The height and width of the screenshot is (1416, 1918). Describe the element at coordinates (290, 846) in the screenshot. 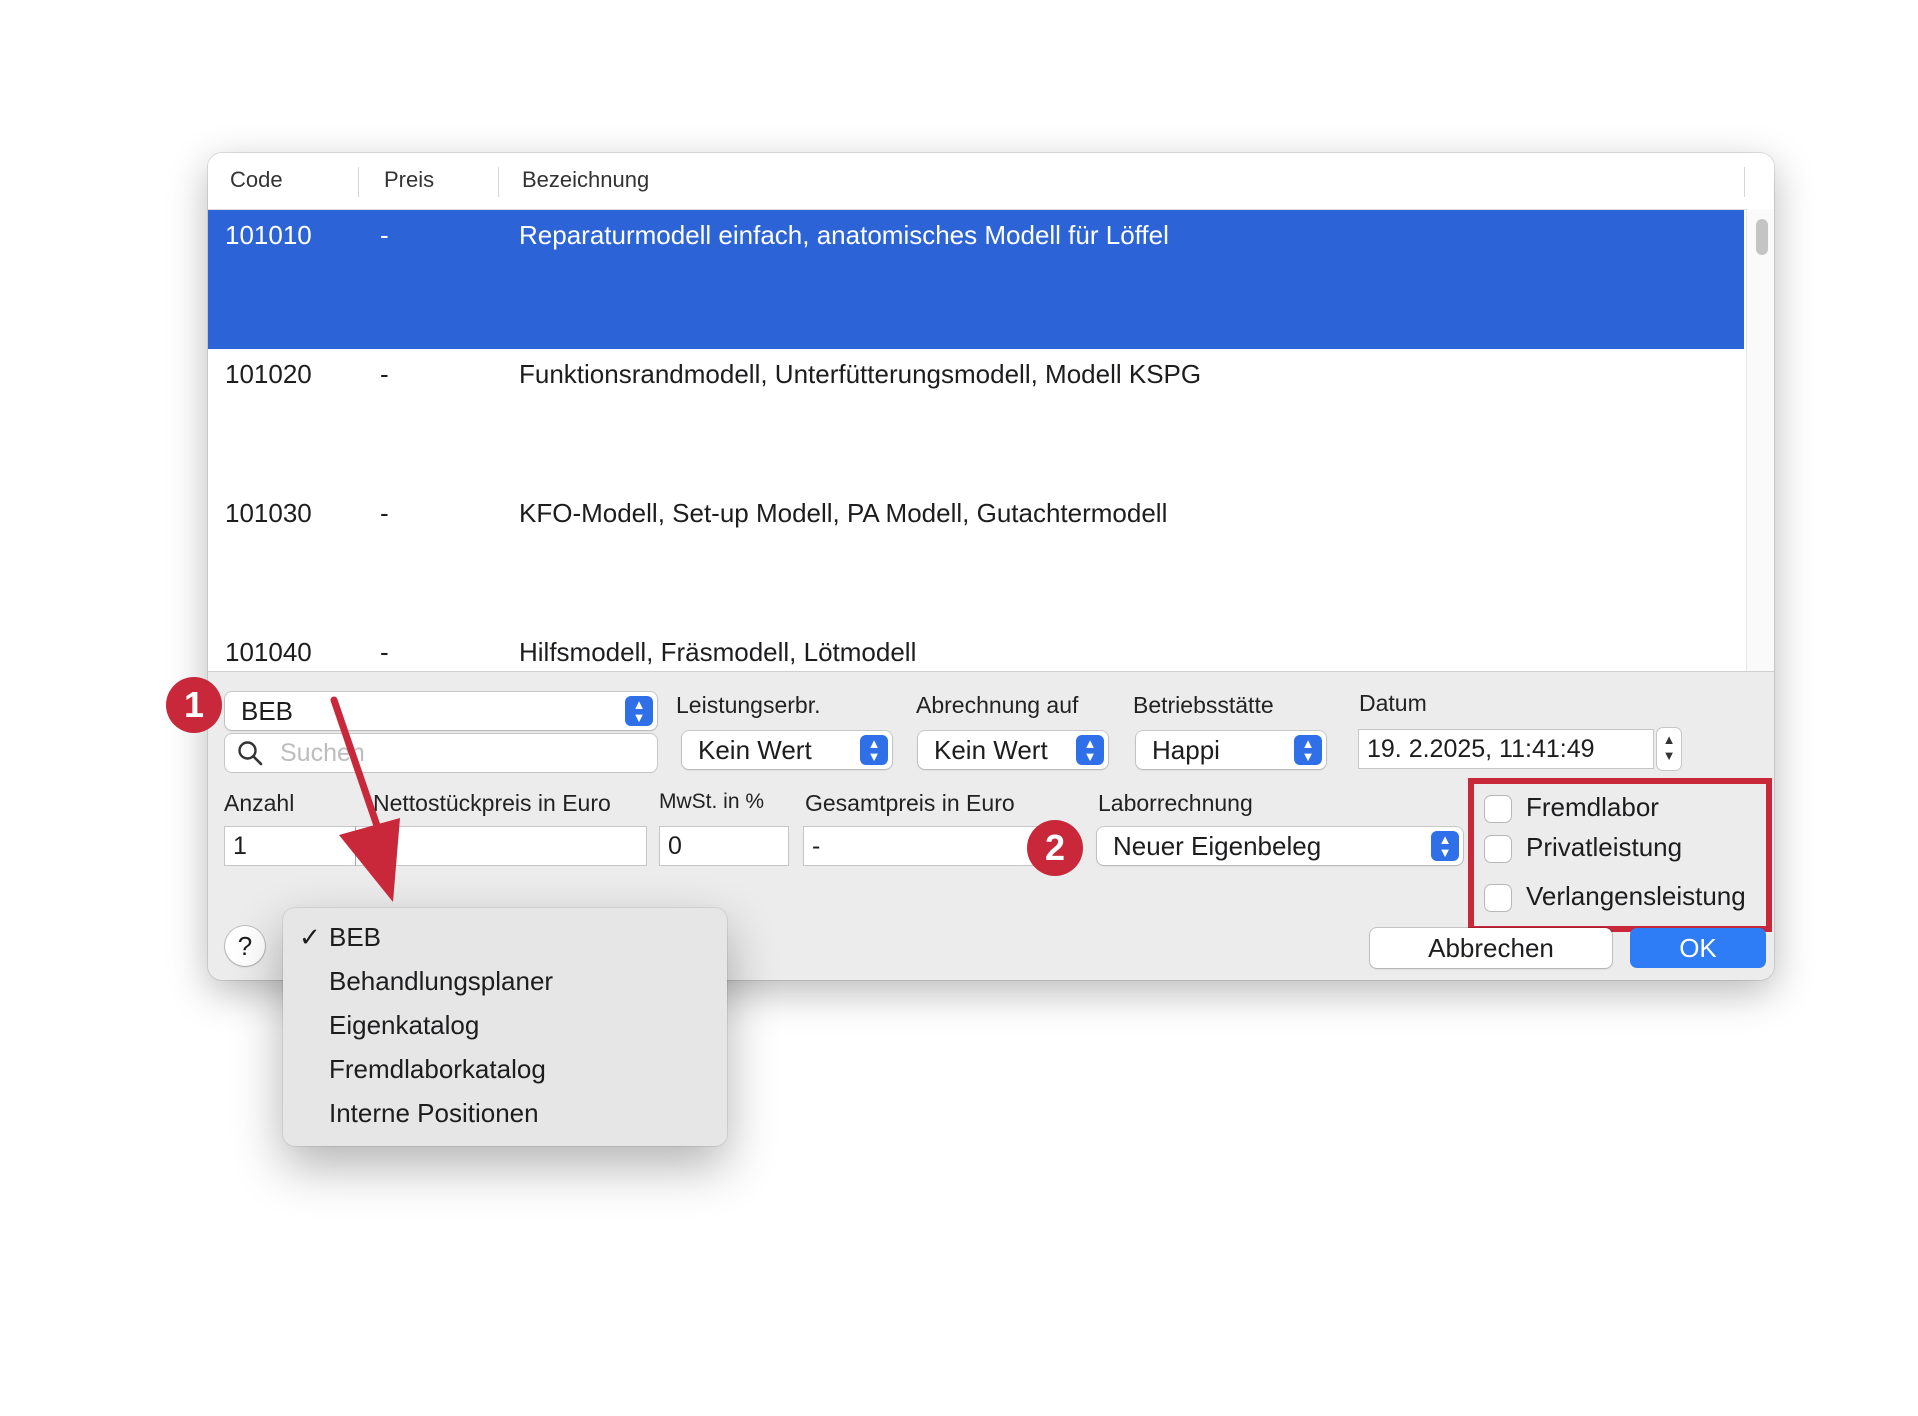

I see `anzahl-field: 1` at that location.